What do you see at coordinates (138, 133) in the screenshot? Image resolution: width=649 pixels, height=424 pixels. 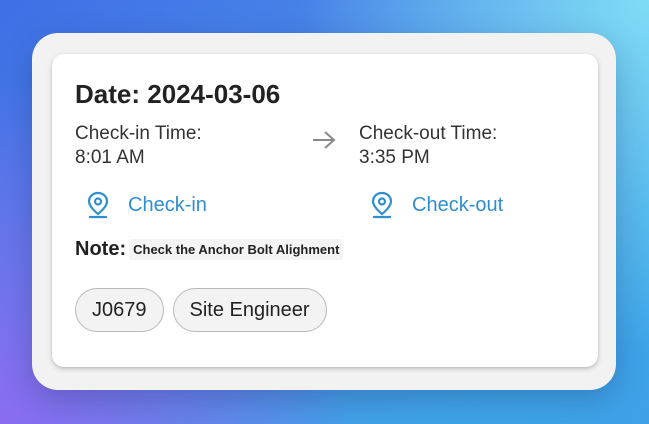 I see `checkin-time-label: Check-in Time:` at bounding box center [138, 133].